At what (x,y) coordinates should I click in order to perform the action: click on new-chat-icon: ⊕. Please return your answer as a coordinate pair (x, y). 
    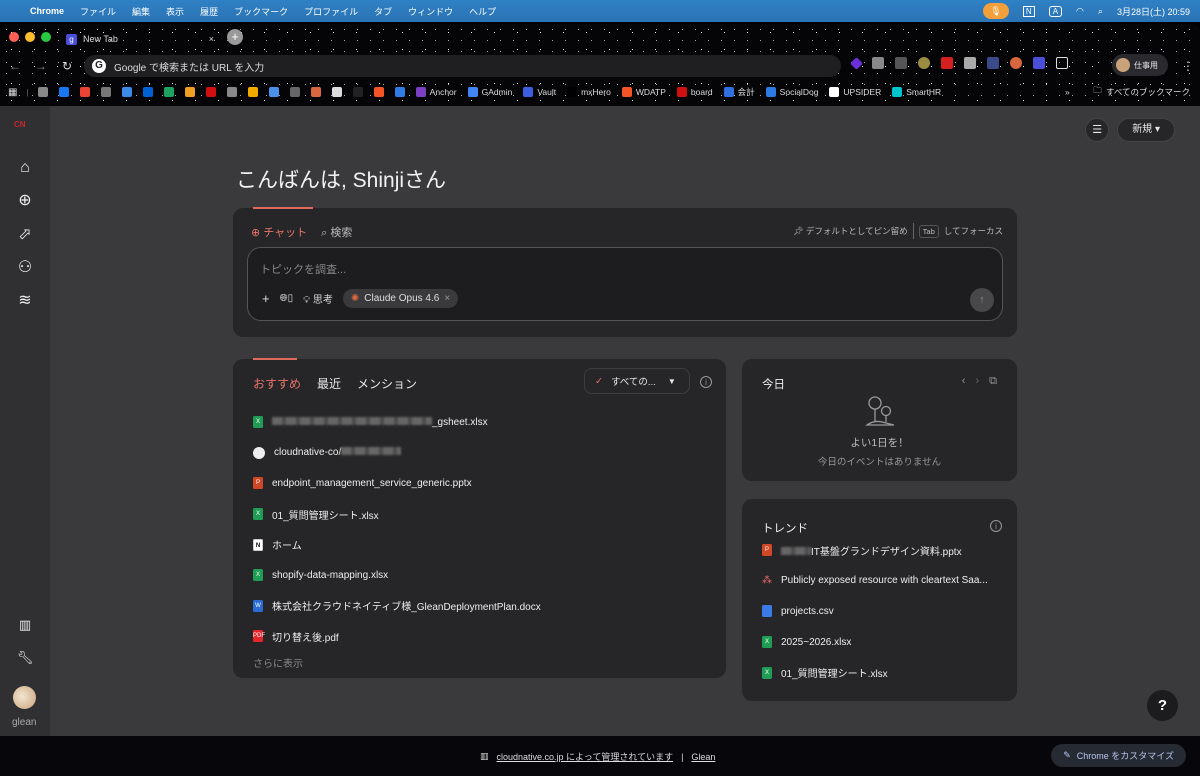
    Looking at the image, I should click on (25, 201).